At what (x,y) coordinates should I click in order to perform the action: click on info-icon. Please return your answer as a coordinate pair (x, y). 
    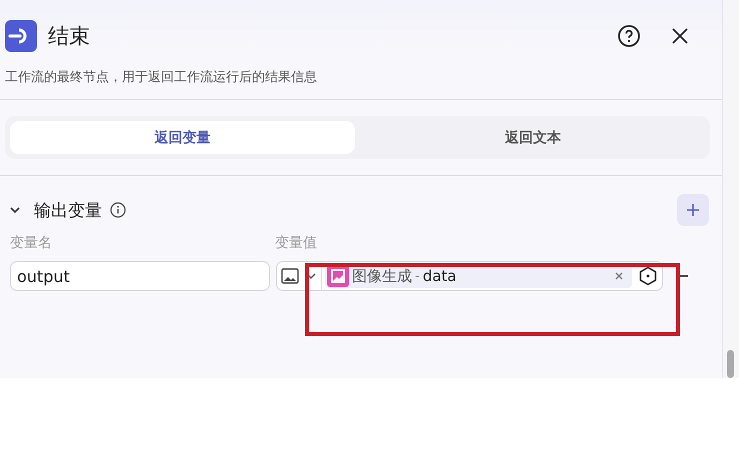
    Looking at the image, I should click on (118, 210).